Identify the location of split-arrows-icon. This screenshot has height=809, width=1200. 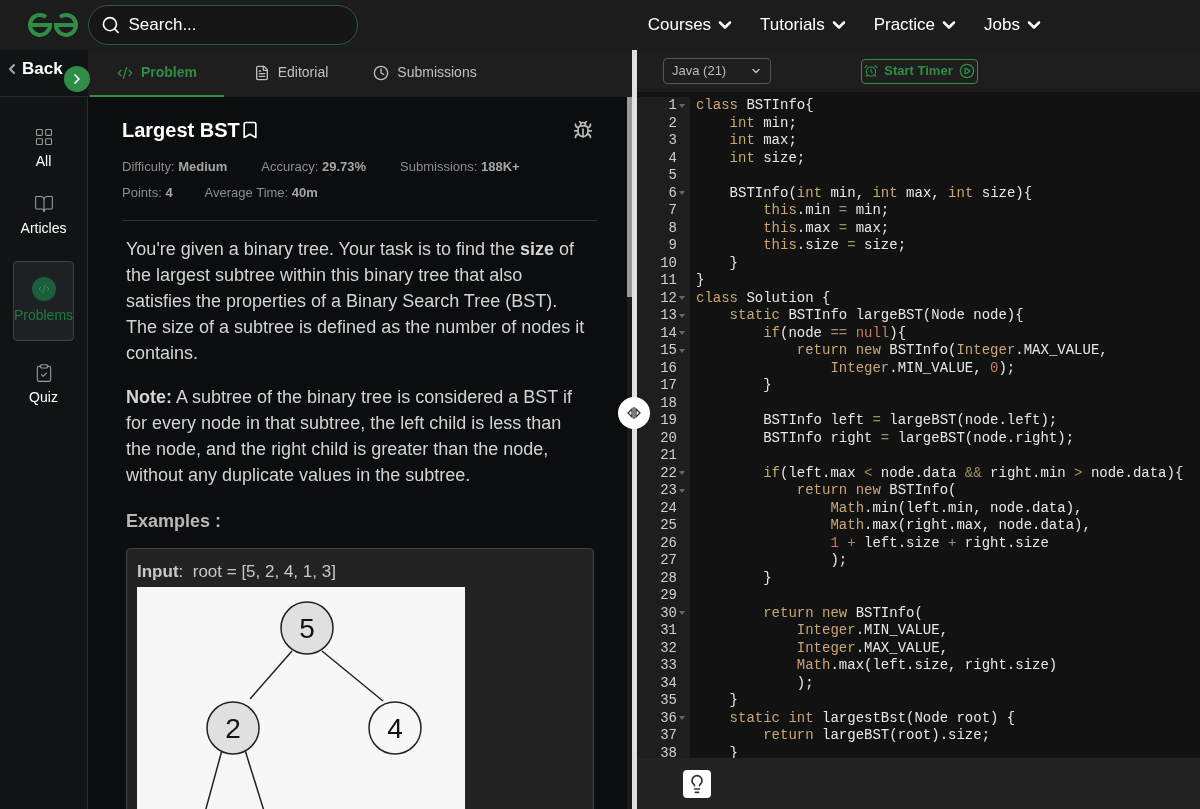
(634, 413).